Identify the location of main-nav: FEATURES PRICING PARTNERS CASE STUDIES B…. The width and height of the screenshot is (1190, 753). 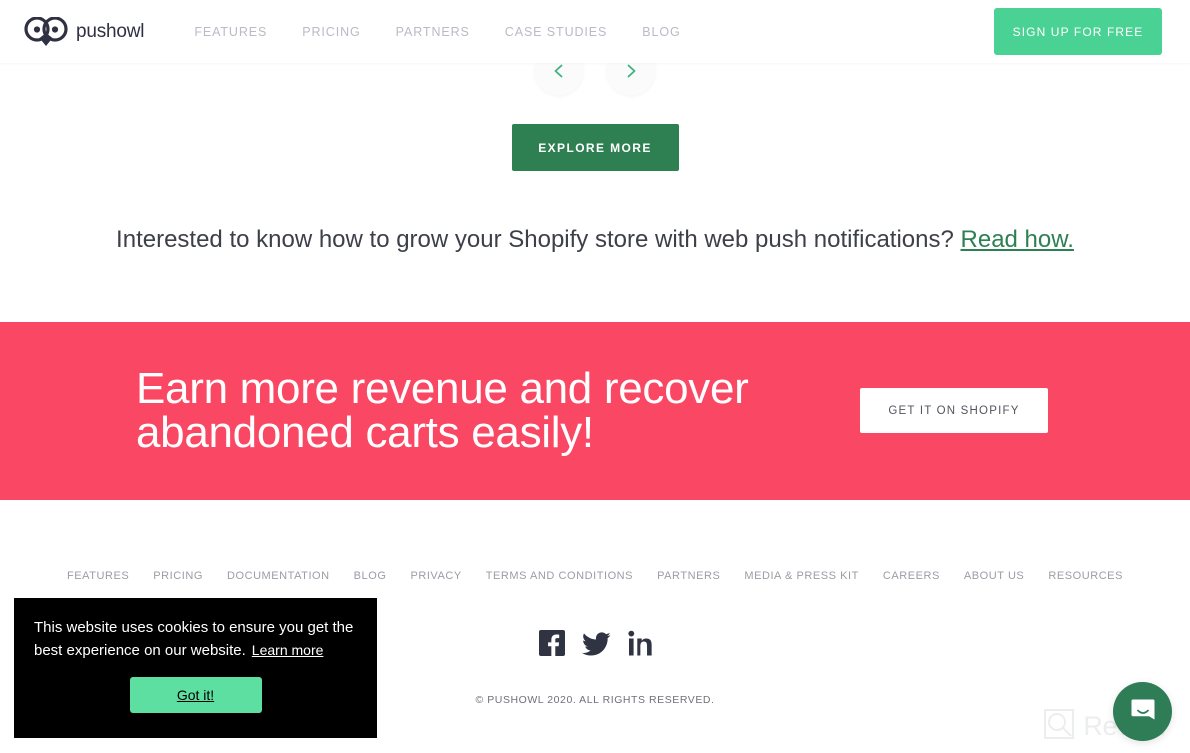
(437, 32).